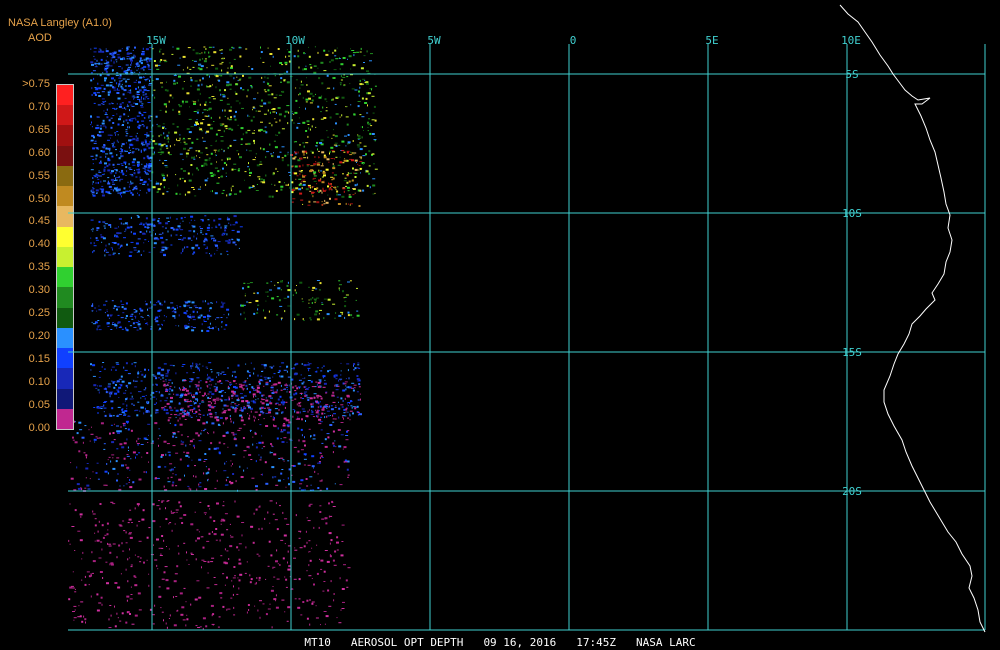  Describe the element at coordinates (434, 40) in the screenshot. I see `lon-label: 5W` at that location.